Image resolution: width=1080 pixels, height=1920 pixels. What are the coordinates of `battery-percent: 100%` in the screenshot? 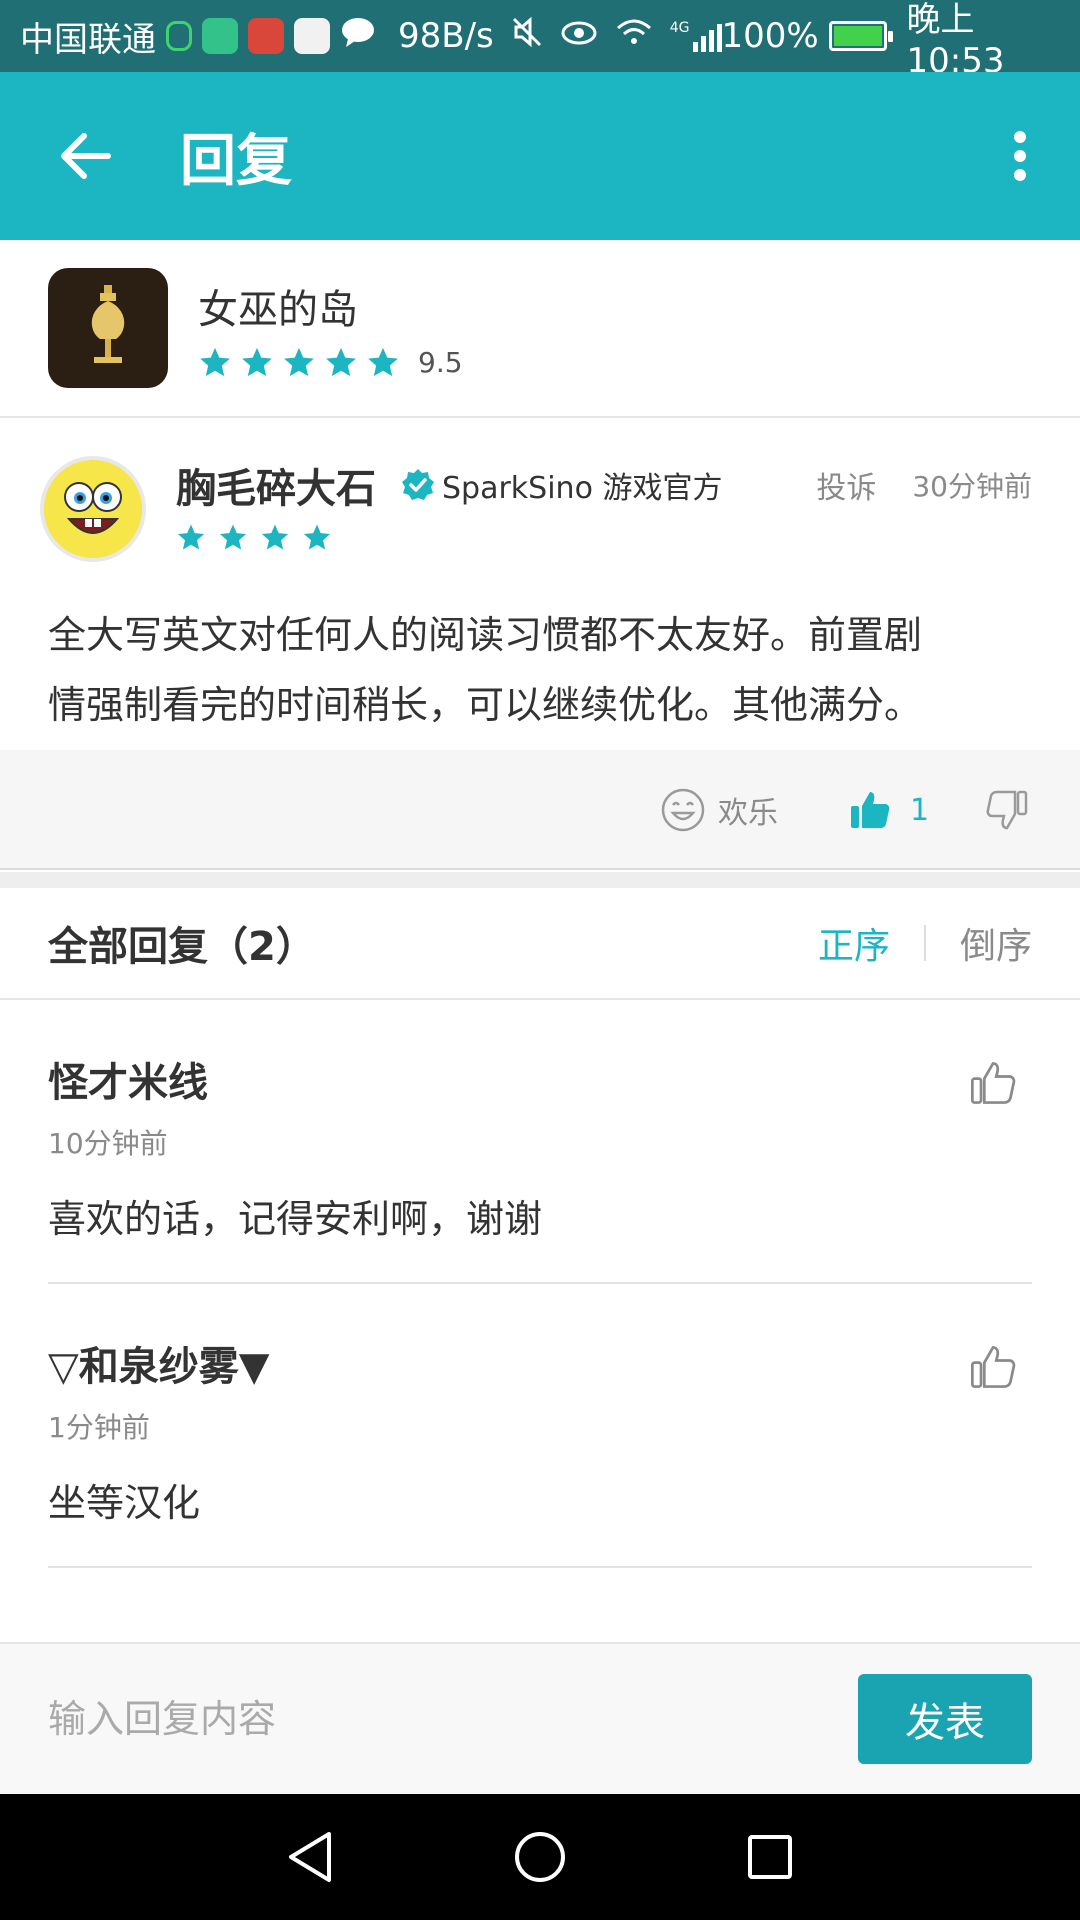 It's located at (770, 36).